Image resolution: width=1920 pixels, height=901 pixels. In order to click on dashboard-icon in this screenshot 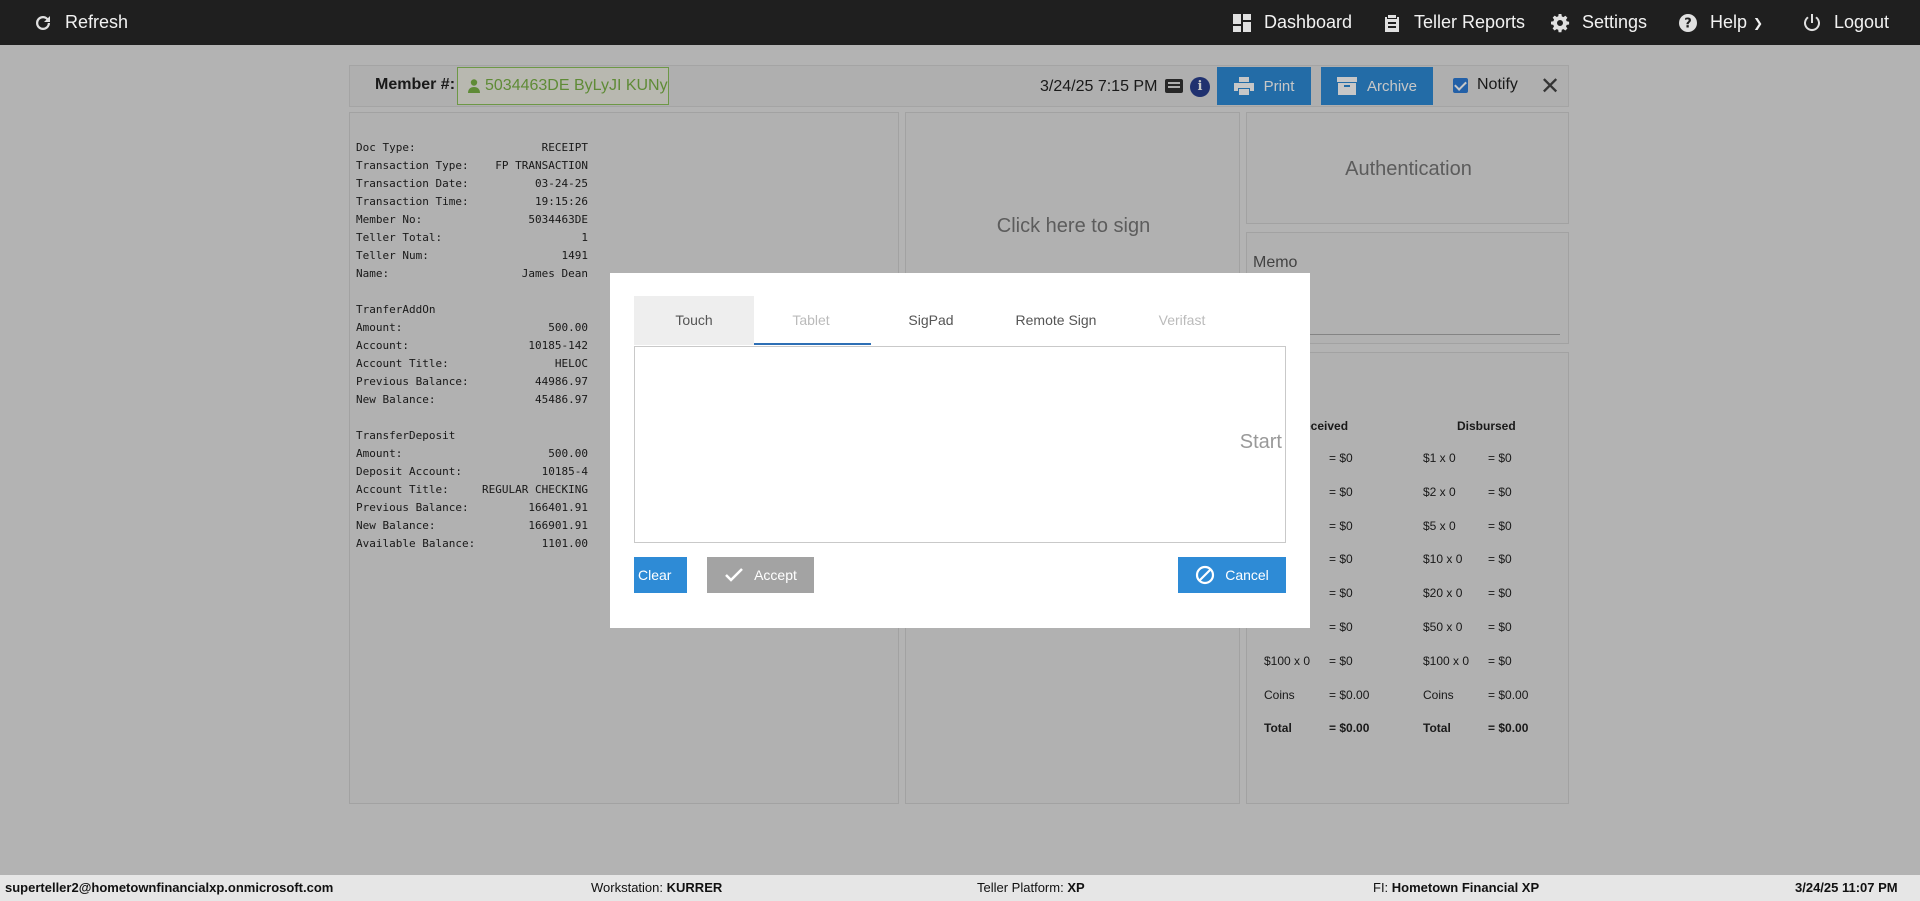, I will do `click(1242, 22)`.